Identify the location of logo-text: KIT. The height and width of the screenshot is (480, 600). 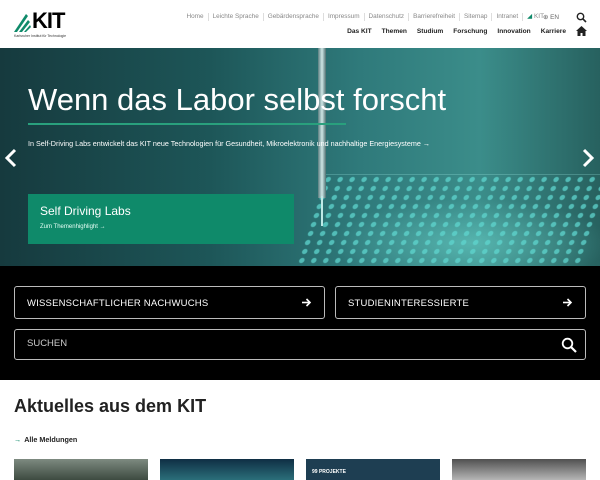
(48, 20).